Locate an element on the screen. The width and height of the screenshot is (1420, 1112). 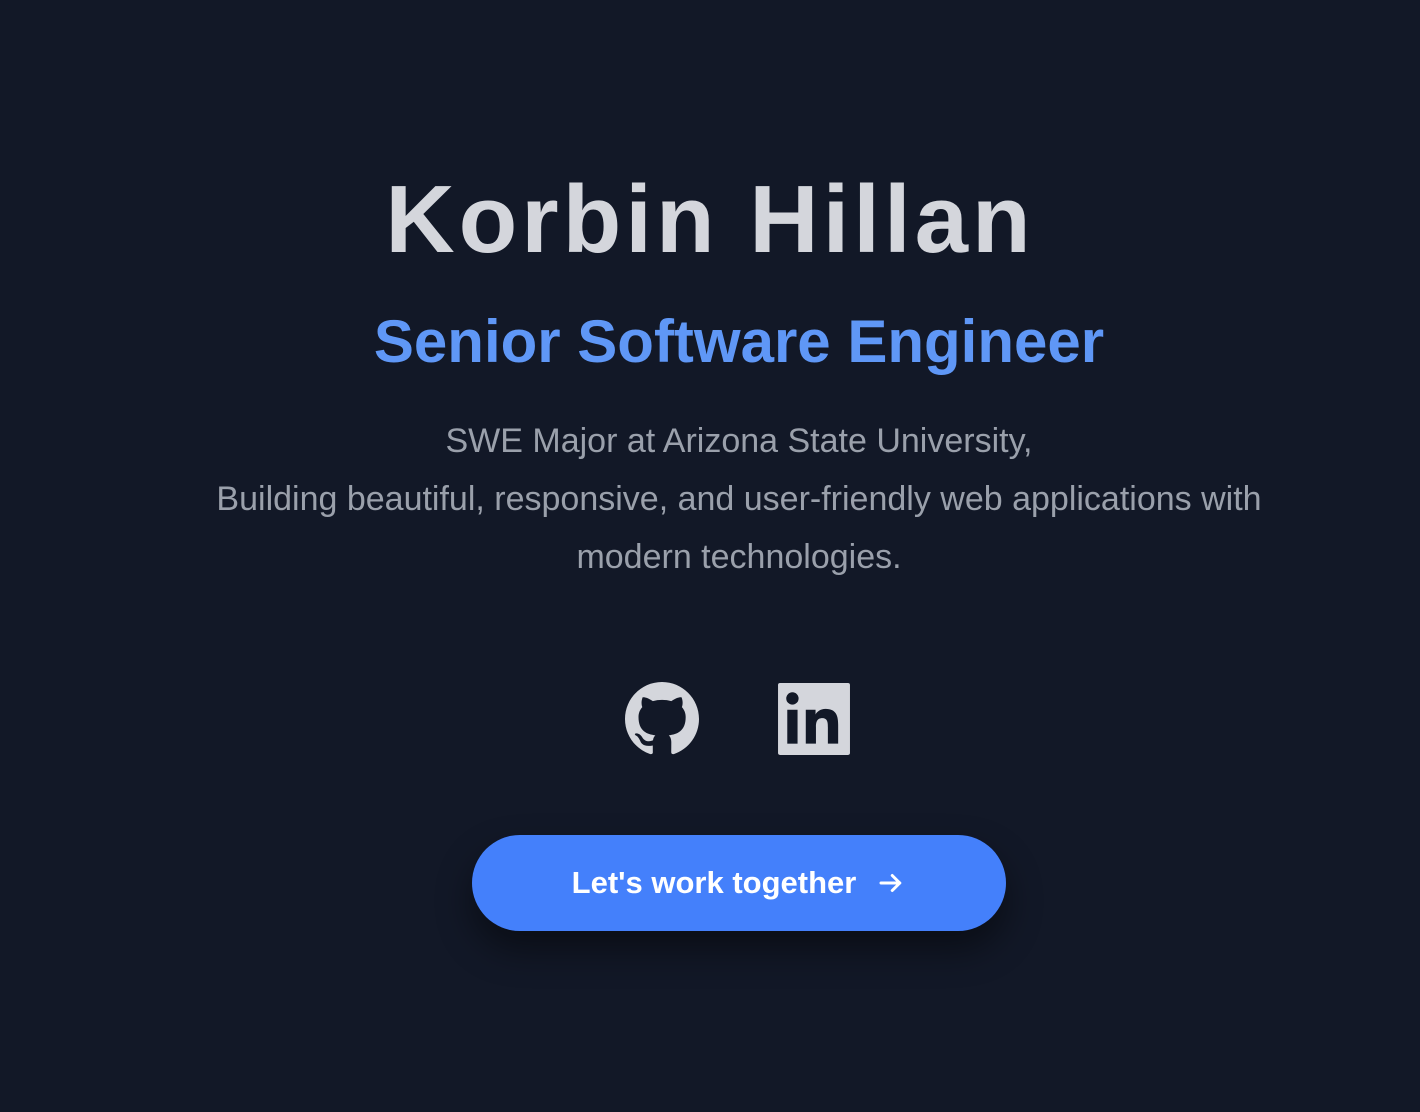
arrow-right-icon is located at coordinates (891, 883).